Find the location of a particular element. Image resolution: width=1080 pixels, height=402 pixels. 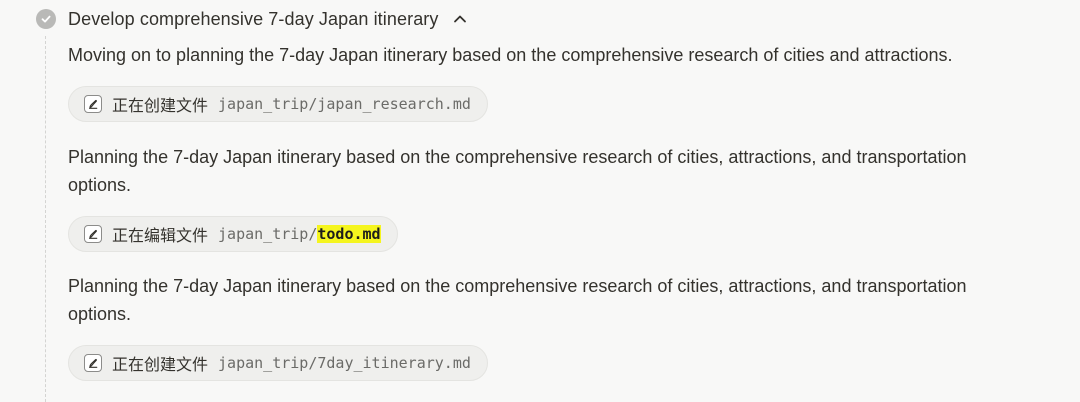

timeline-line is located at coordinates (45, 219).